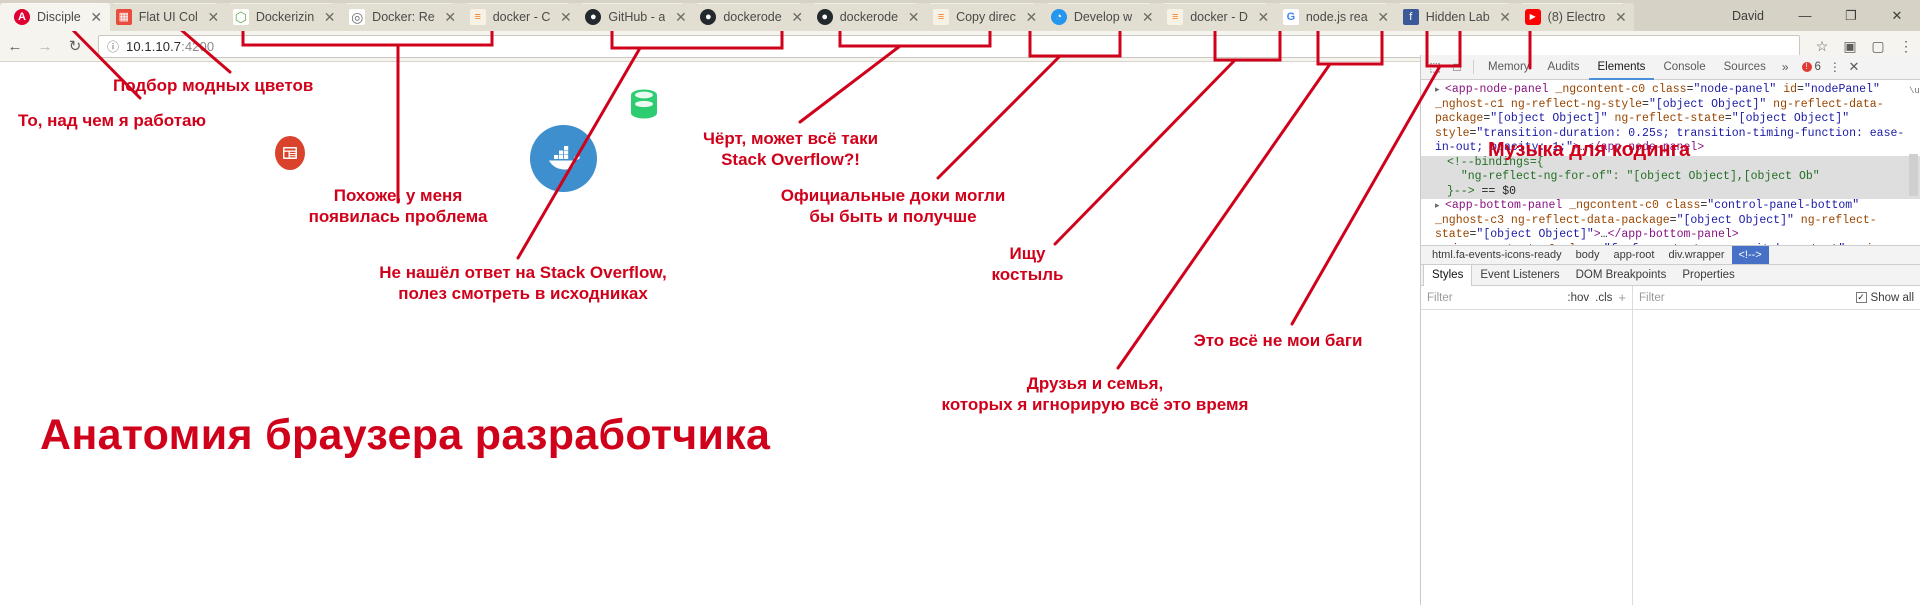 The width and height of the screenshot is (1920, 605). What do you see at coordinates (1884, 298) in the screenshot?
I see `show-all-toggle: ✓ Show all` at bounding box center [1884, 298].